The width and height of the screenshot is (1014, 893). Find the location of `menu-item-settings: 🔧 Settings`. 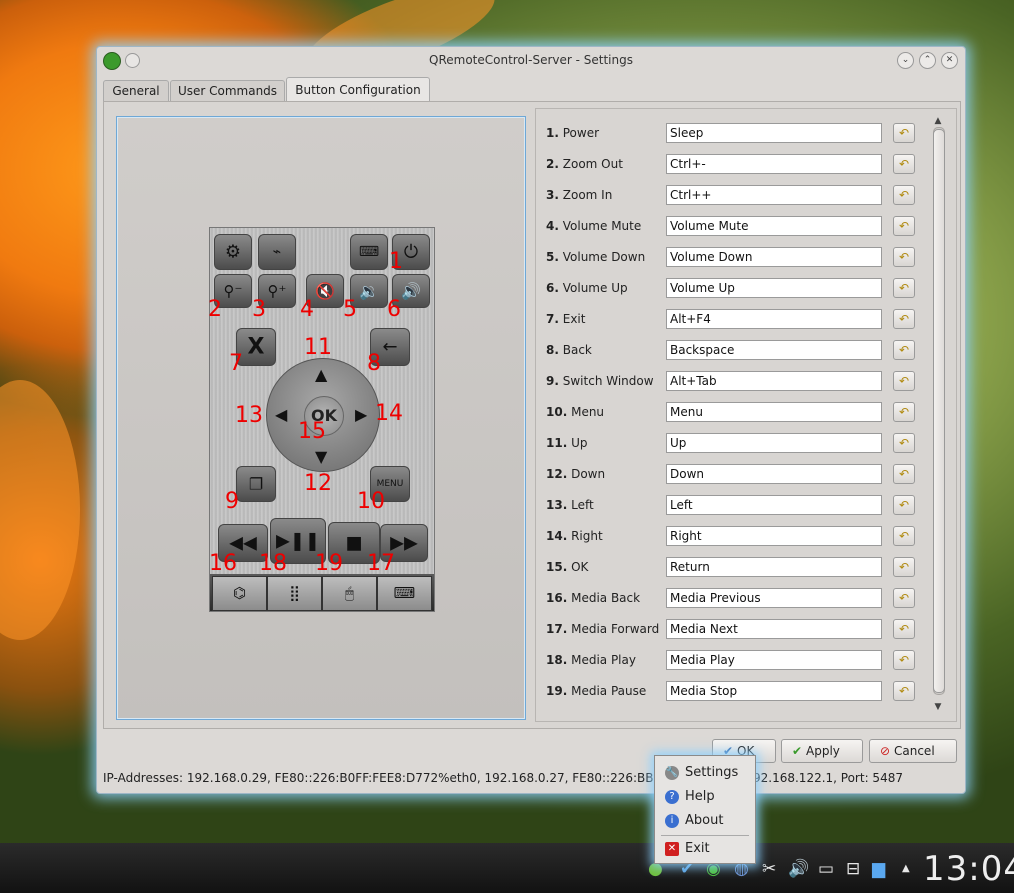

menu-item-settings: 🔧 Settings is located at coordinates (706, 773).